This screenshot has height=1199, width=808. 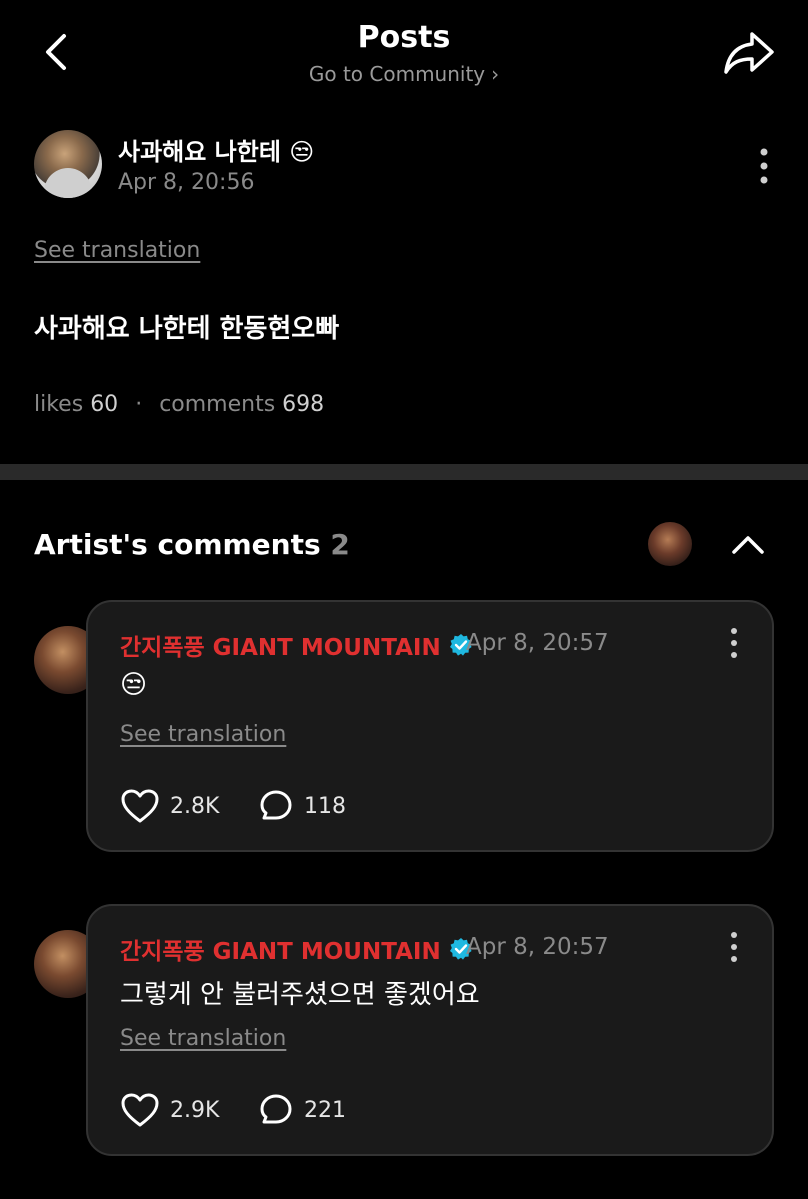 I want to click on share-button, so click(x=749, y=53).